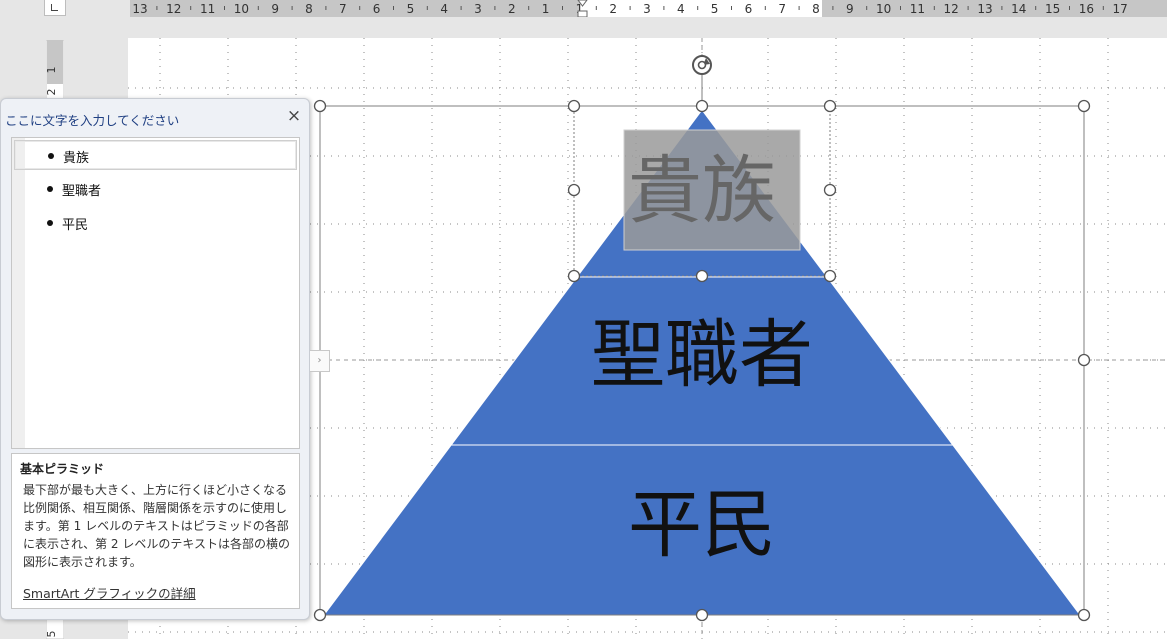 Image resolution: width=1167 pixels, height=639 pixels. I want to click on vertical-ruler-margin, so click(55, 62).